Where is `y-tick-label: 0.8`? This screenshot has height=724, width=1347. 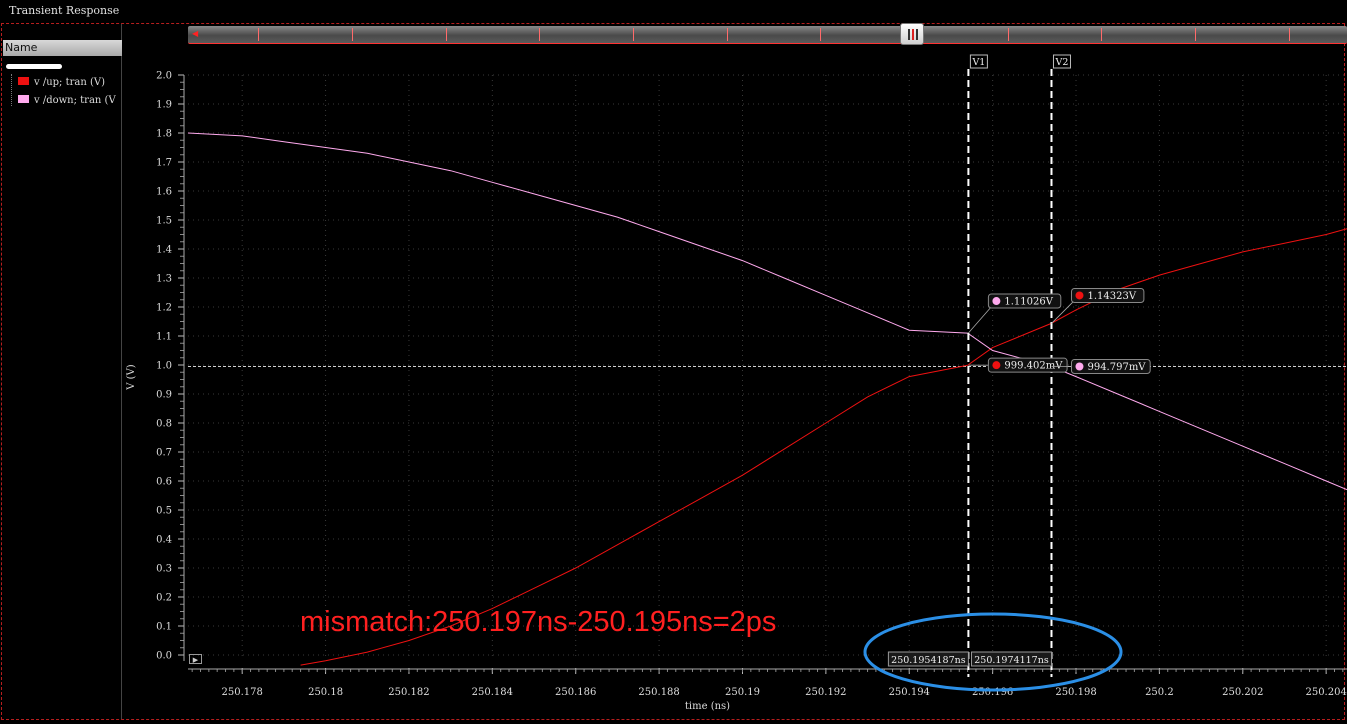 y-tick-label: 0.8 is located at coordinates (164, 424).